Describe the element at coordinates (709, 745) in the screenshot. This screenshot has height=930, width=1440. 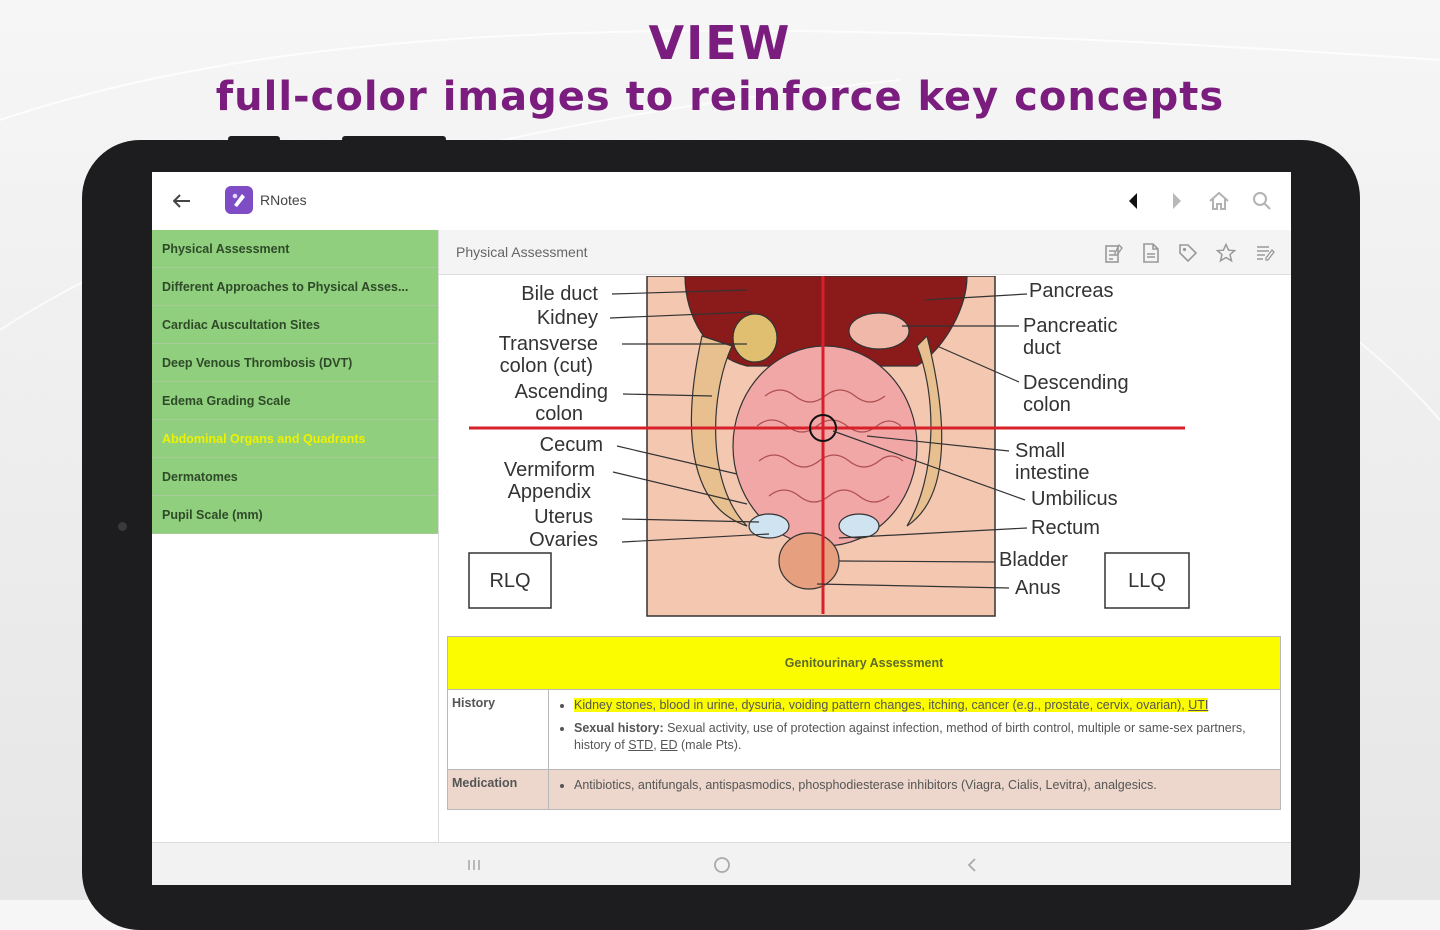
I see `history-b2-end: (male Pts).` at that location.